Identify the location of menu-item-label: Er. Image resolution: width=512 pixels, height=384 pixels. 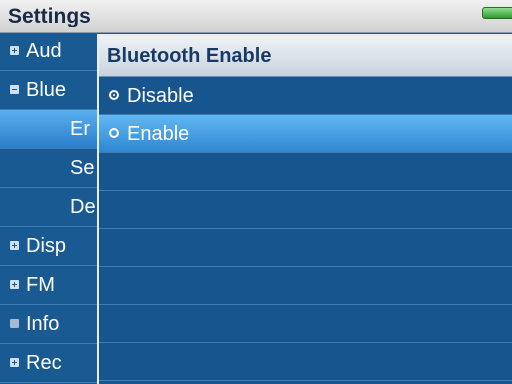
(80, 129).